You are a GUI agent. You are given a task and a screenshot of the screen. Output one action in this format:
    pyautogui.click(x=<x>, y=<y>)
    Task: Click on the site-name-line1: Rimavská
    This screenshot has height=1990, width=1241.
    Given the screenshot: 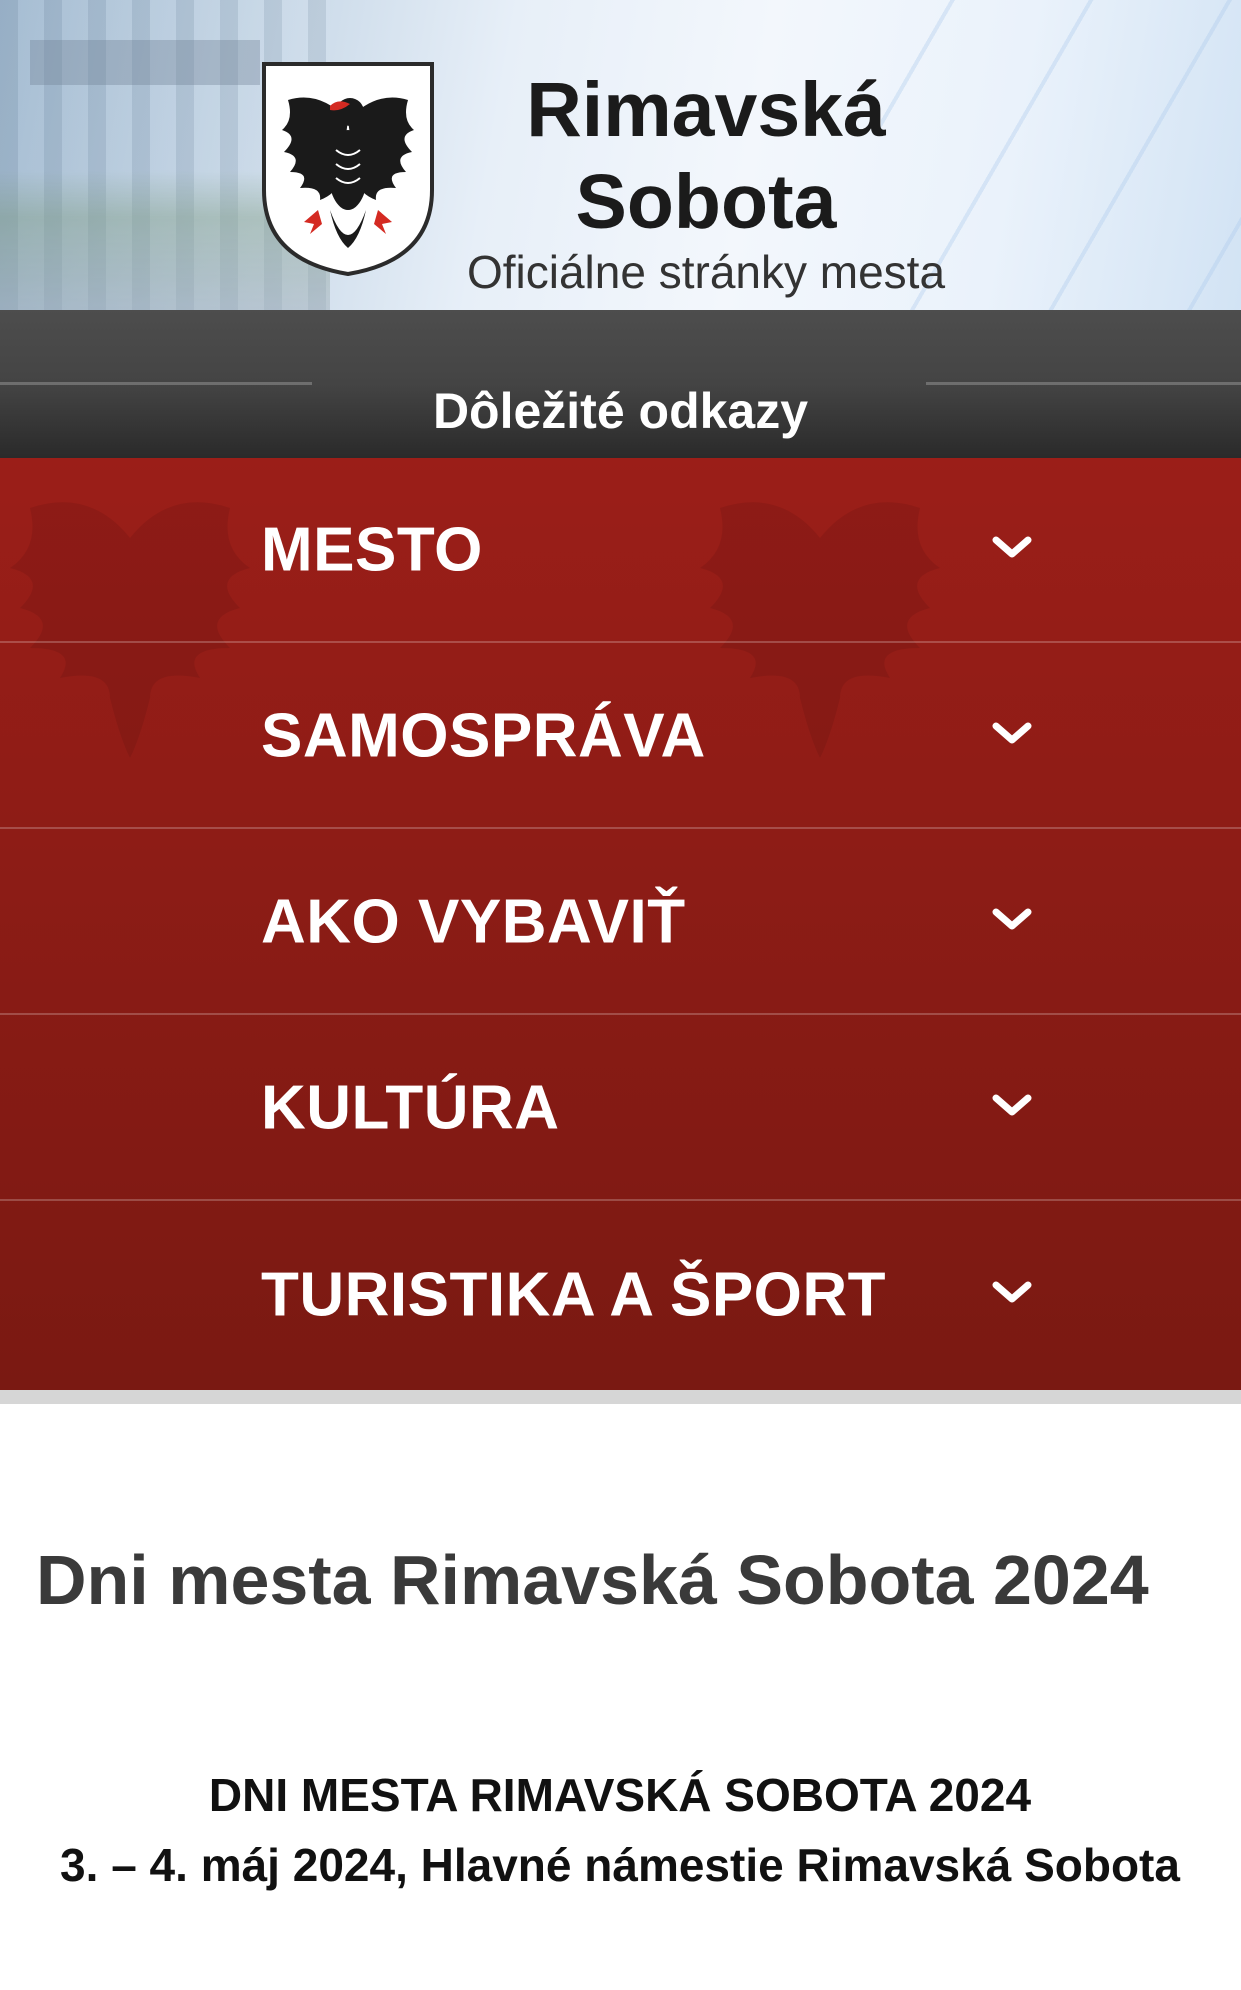 What is the action you would take?
    pyautogui.click(x=706, y=110)
    